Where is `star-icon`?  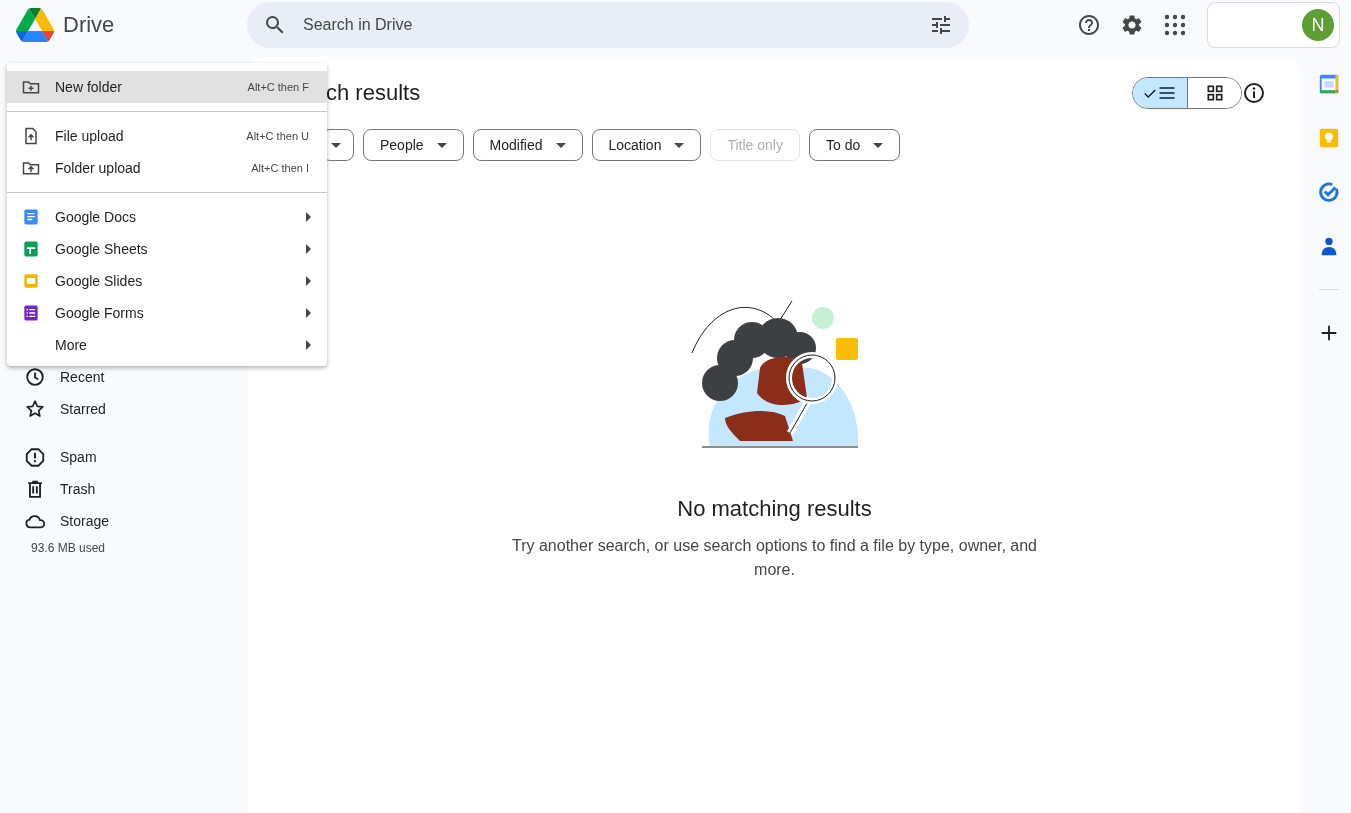
star-icon is located at coordinates (35, 409).